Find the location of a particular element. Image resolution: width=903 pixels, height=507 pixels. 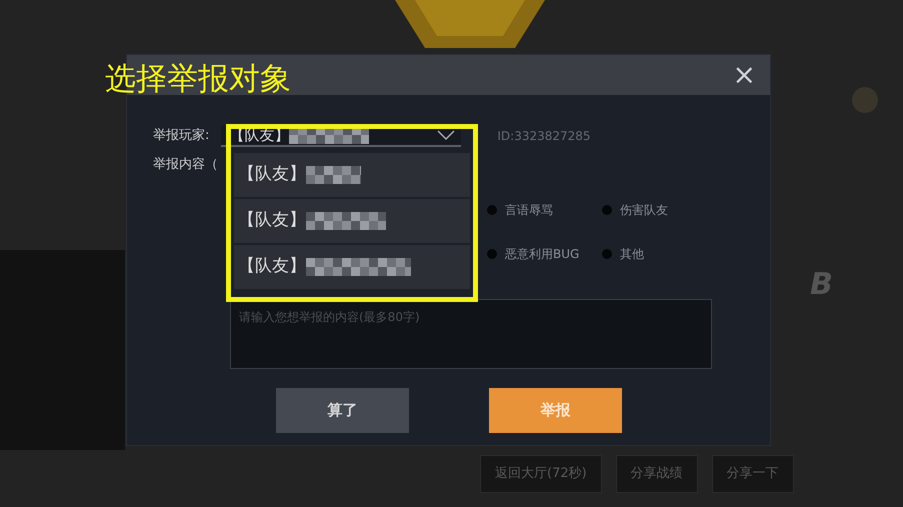

report-option: 恶意利用BUG is located at coordinates (544, 254).